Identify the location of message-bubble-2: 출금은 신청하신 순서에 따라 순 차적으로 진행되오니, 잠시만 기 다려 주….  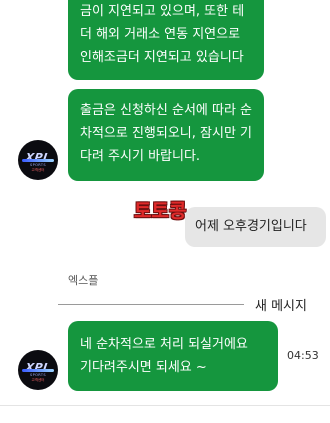
(166, 135).